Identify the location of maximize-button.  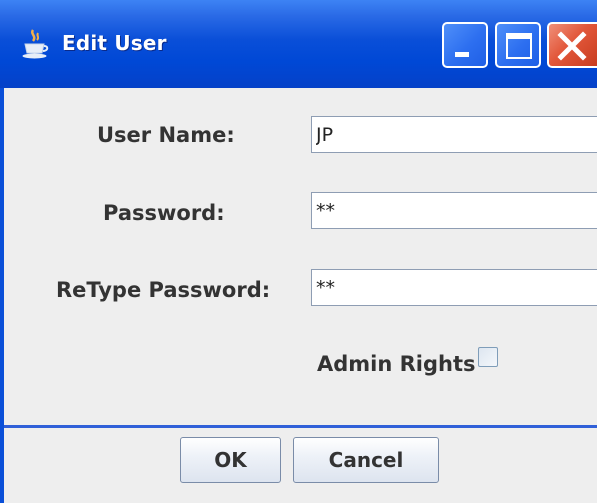
(518, 45).